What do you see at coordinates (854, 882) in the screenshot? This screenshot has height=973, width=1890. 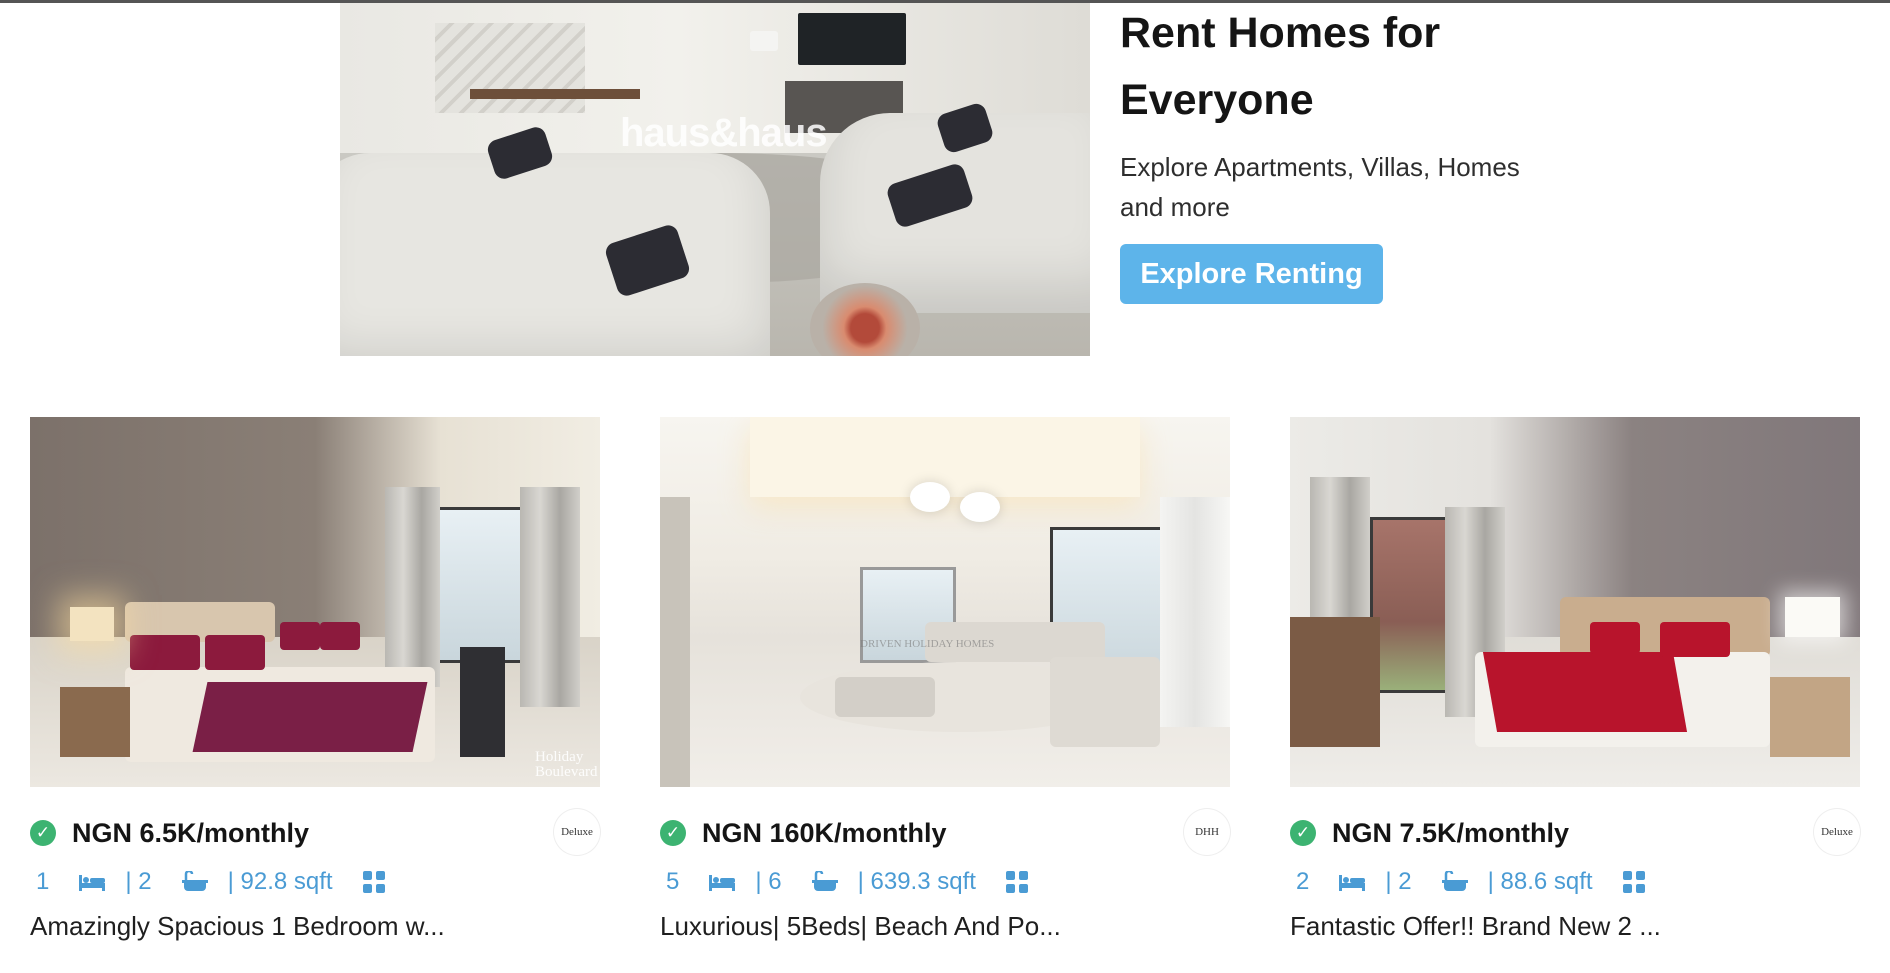 I see `listing-specs: 5 | 6 | 639.3 sqft` at bounding box center [854, 882].